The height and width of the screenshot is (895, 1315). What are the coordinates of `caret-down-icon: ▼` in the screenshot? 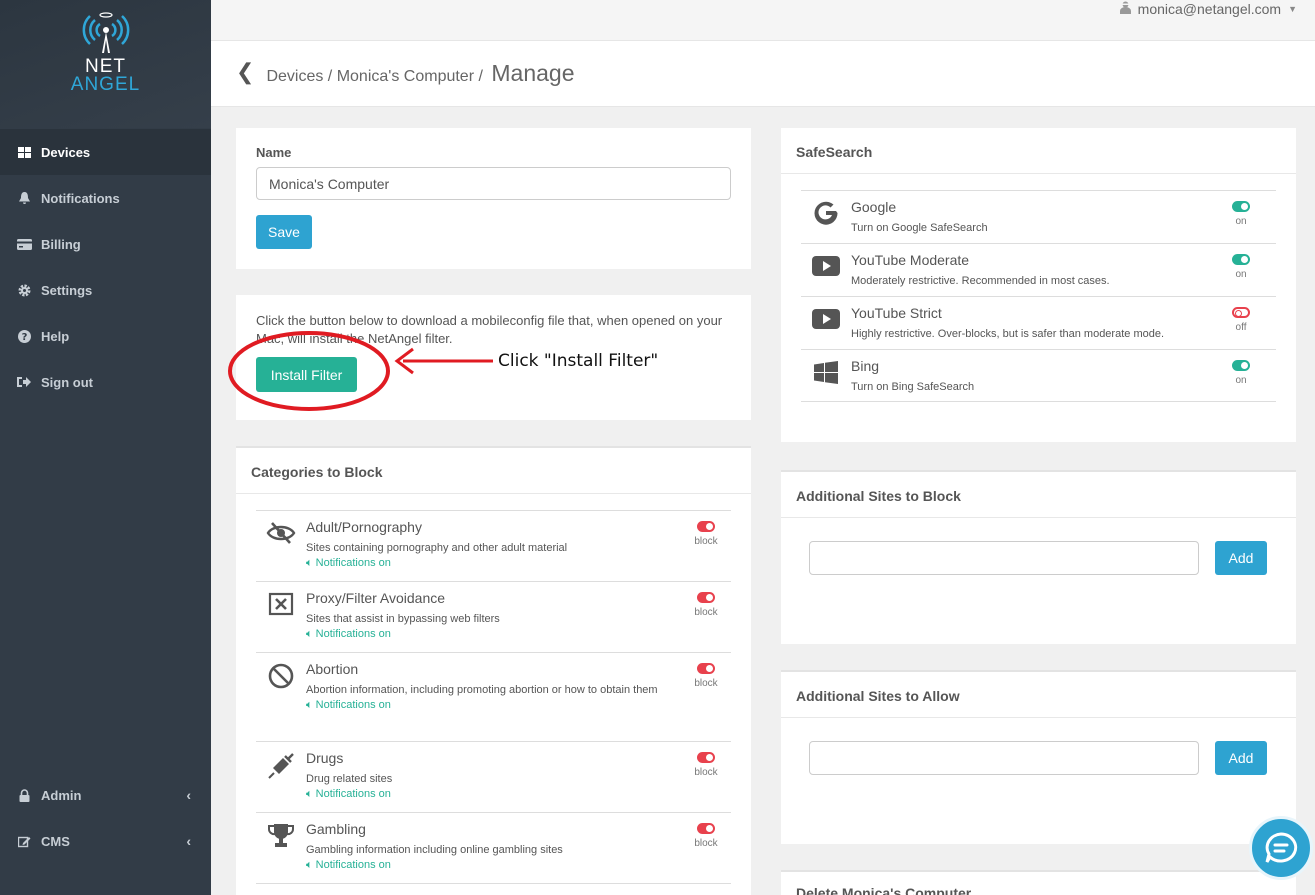 It's located at (1292, 9).